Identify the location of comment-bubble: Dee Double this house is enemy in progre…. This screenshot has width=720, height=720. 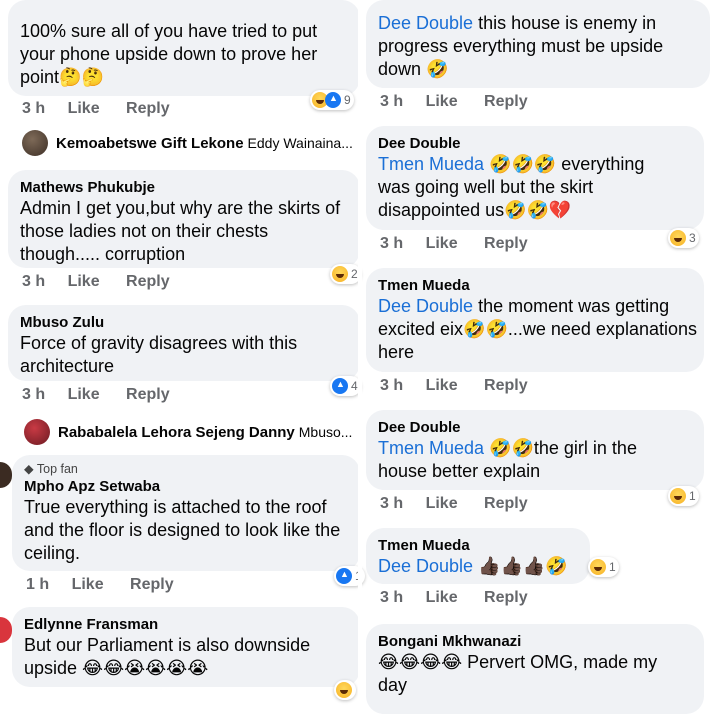
(538, 44).